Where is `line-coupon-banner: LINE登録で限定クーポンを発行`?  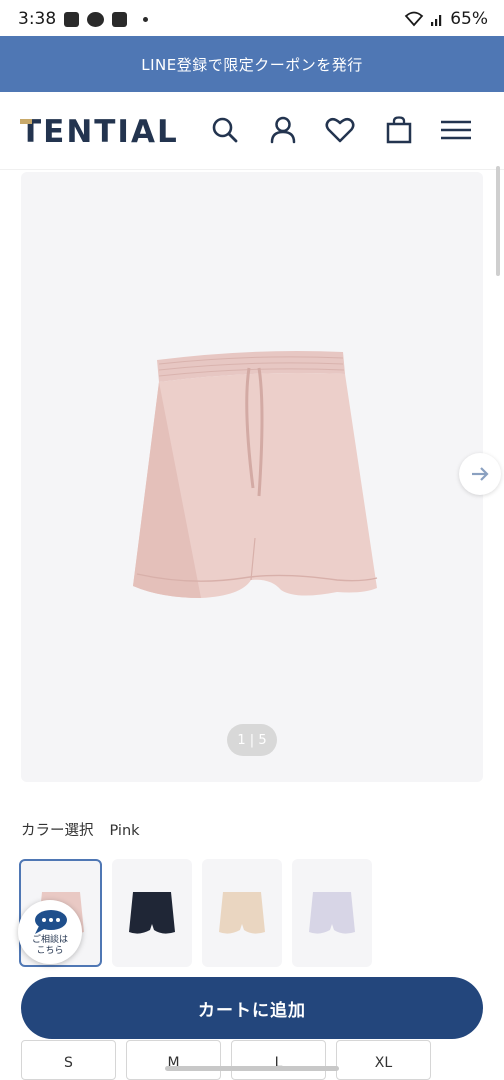 line-coupon-banner: LINE登録で限定クーポンを発行 is located at coordinates (252, 64).